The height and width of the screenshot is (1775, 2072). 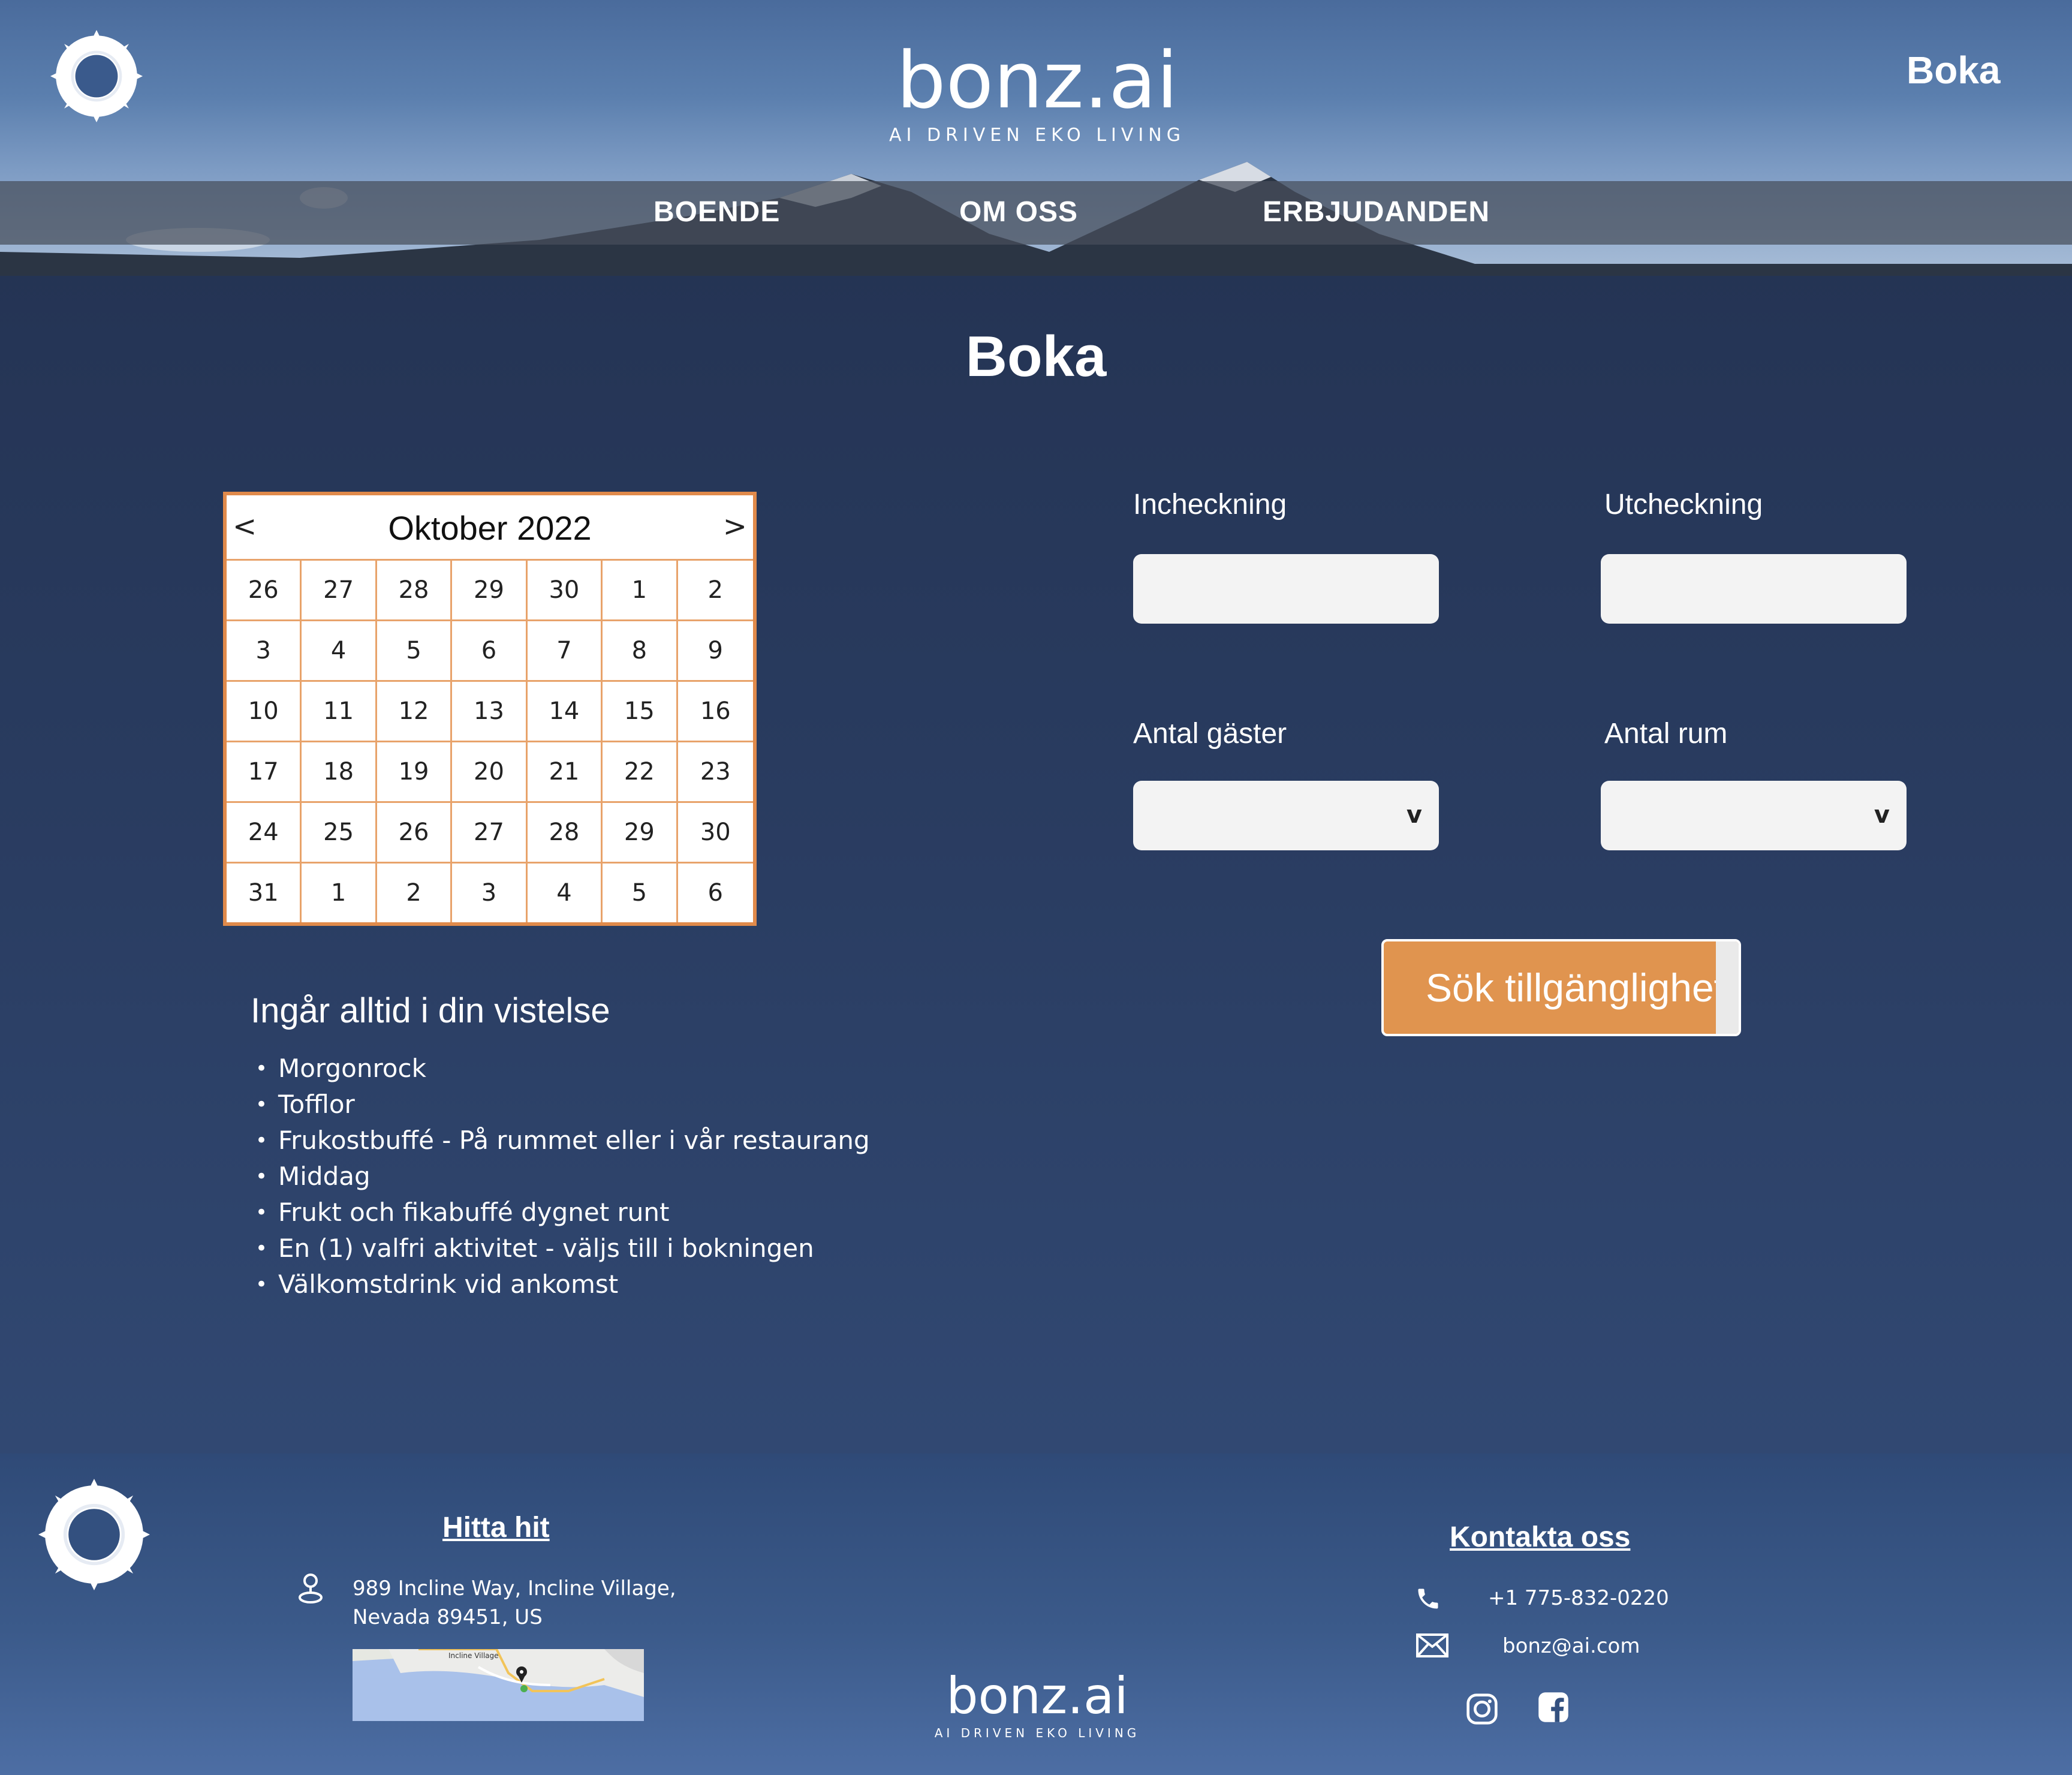 I want to click on guests-select: v, so click(x=1286, y=816).